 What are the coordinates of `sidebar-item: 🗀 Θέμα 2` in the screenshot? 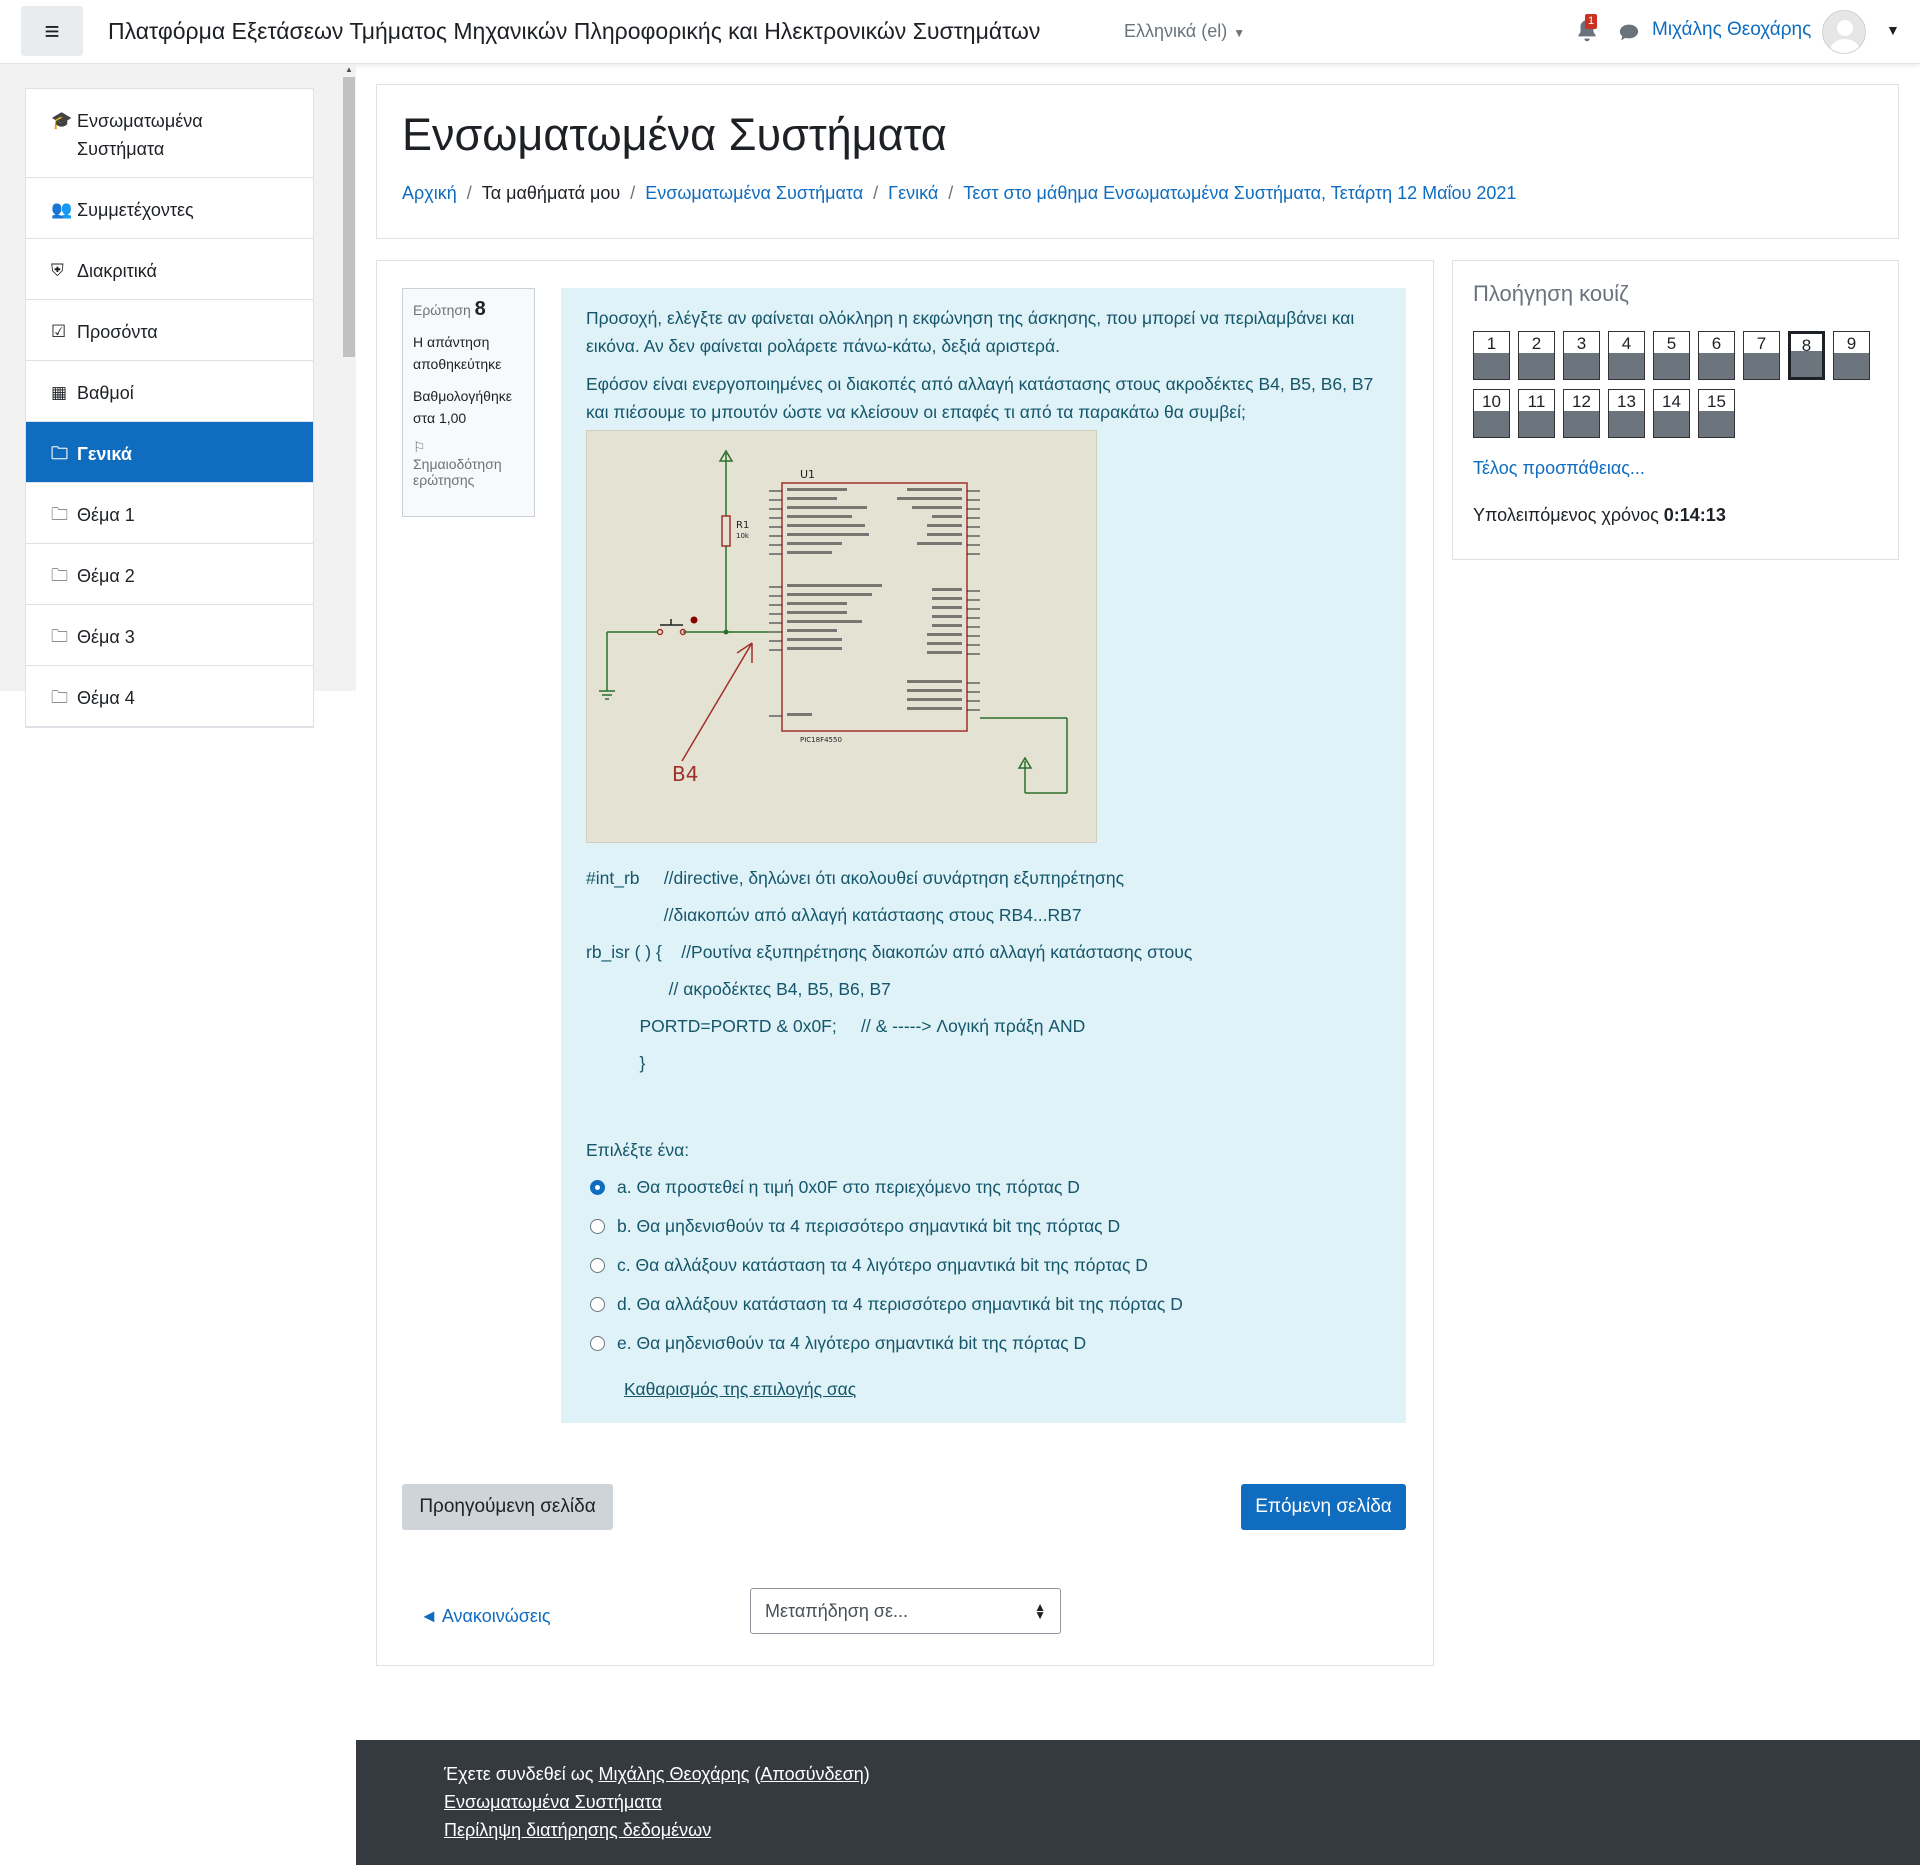 It's located at (169, 574).